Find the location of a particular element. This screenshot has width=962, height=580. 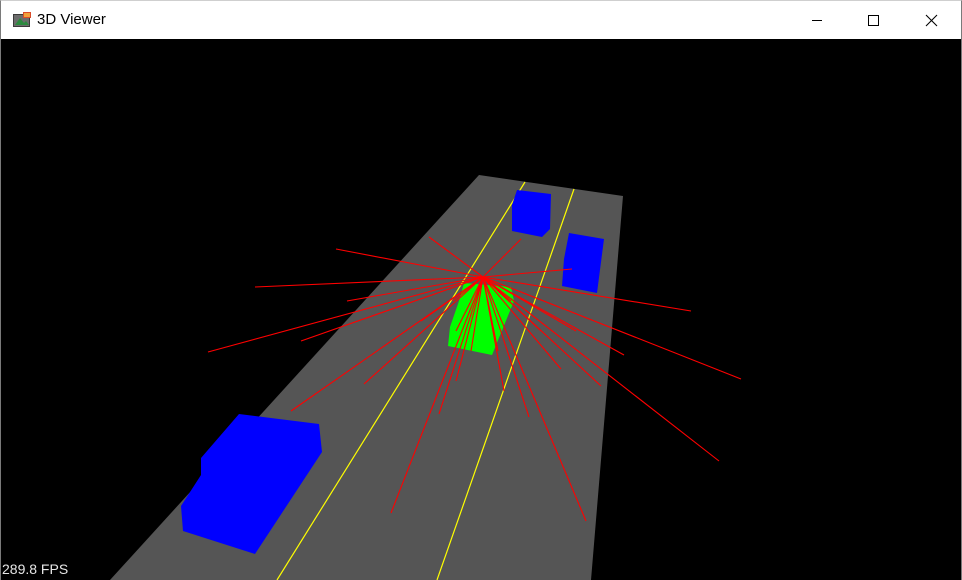

minimize-icon is located at coordinates (817, 20).